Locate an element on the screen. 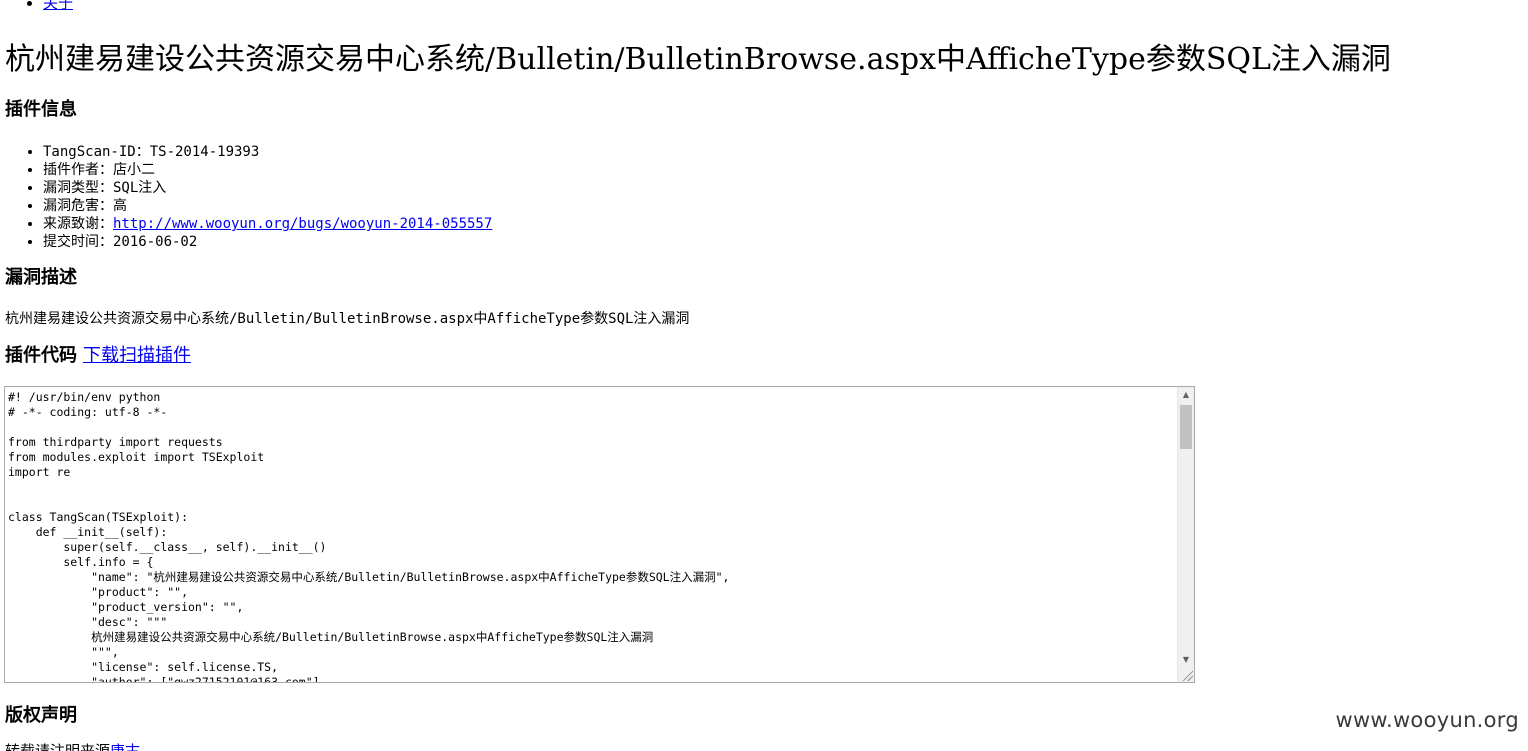 This screenshot has height=751, width=1528. wooyun-watermark: www.wooyun.org is located at coordinates (1427, 720).